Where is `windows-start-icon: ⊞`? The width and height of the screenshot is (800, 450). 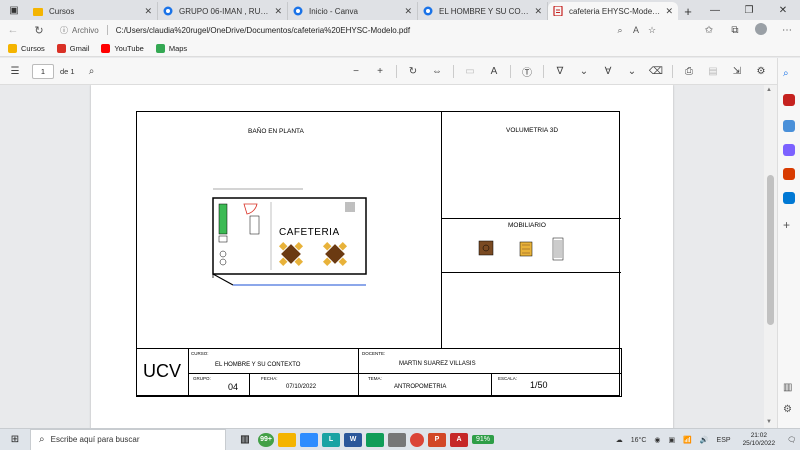
windows-start-icon: ⊞ is located at coordinates (15, 439).